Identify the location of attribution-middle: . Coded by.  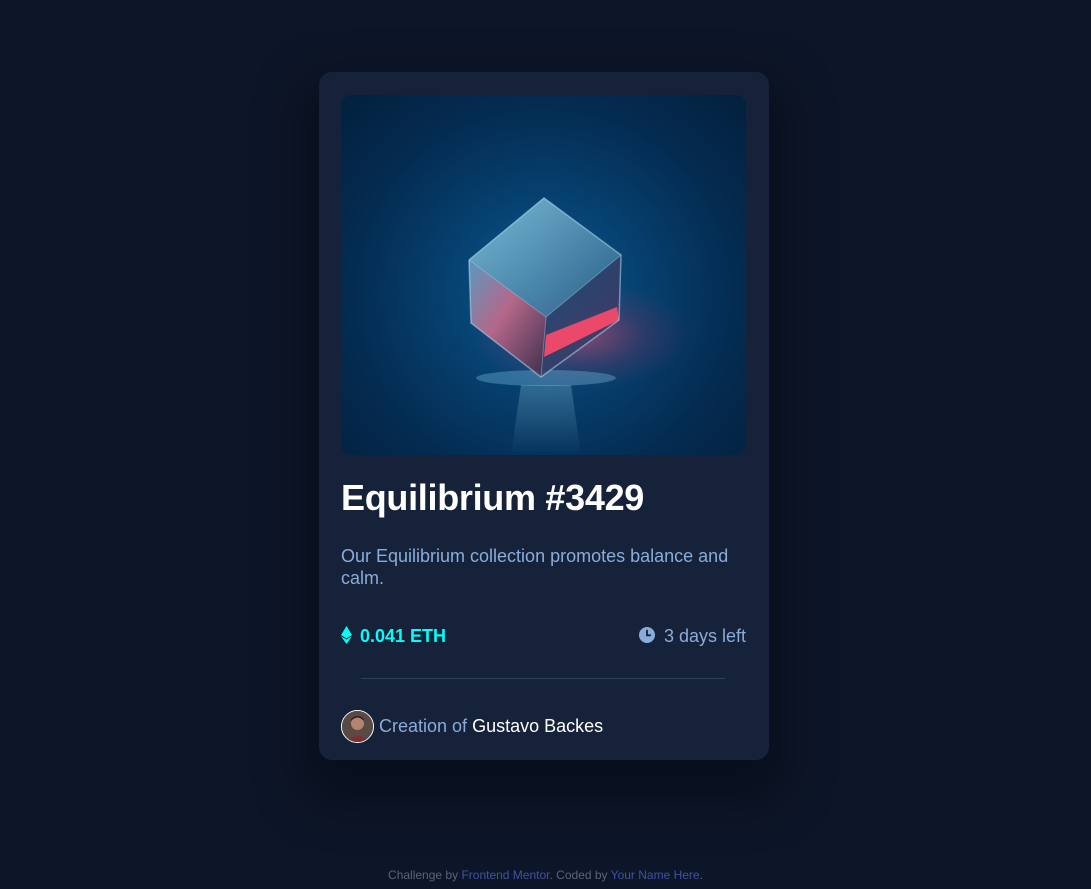
(578, 875).